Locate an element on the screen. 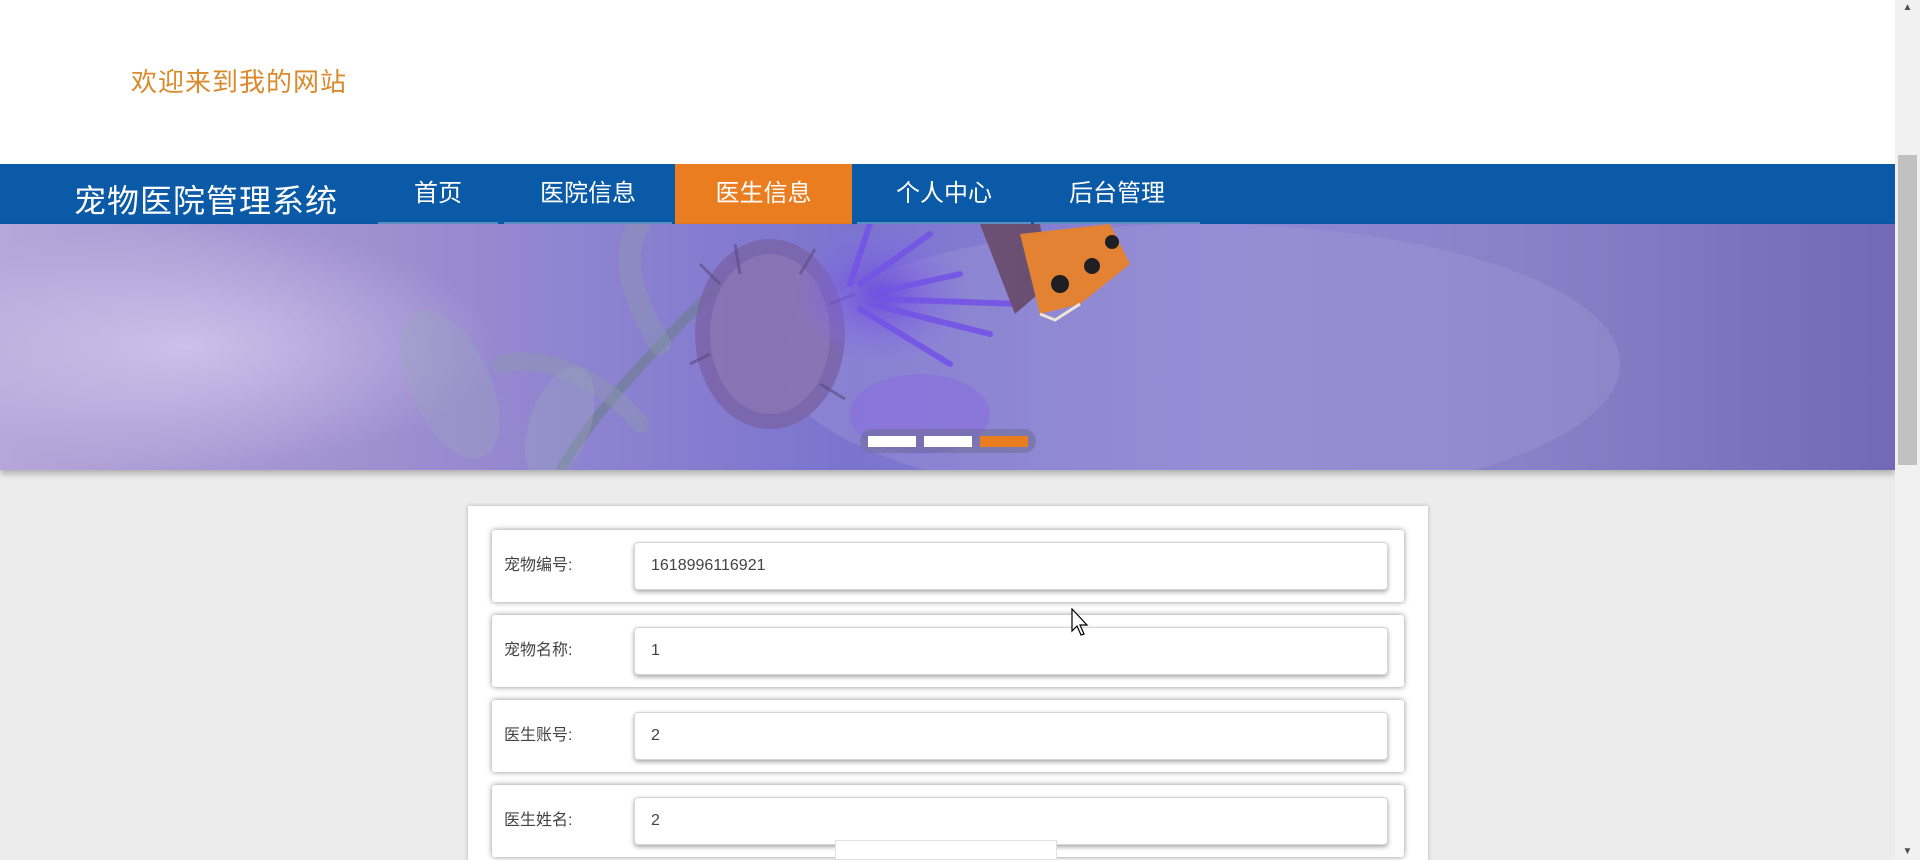  scroll-up-icon: ▲ is located at coordinates (1907, 8).